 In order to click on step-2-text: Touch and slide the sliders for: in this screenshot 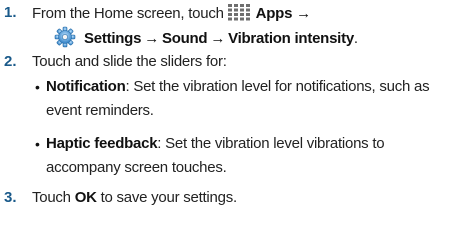, I will do `click(129, 61)`.